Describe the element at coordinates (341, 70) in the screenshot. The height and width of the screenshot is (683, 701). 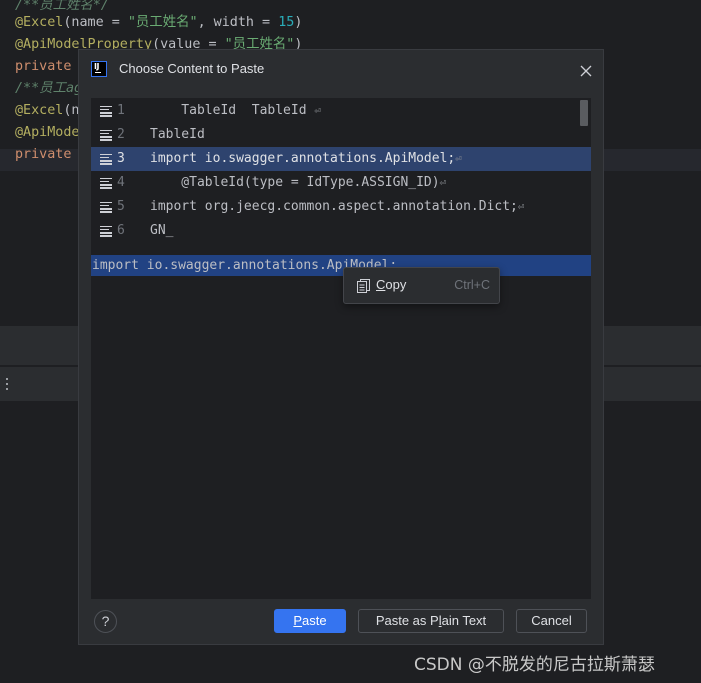
I see `dialog-title-bar: IJ Choose Content to Paste` at that location.